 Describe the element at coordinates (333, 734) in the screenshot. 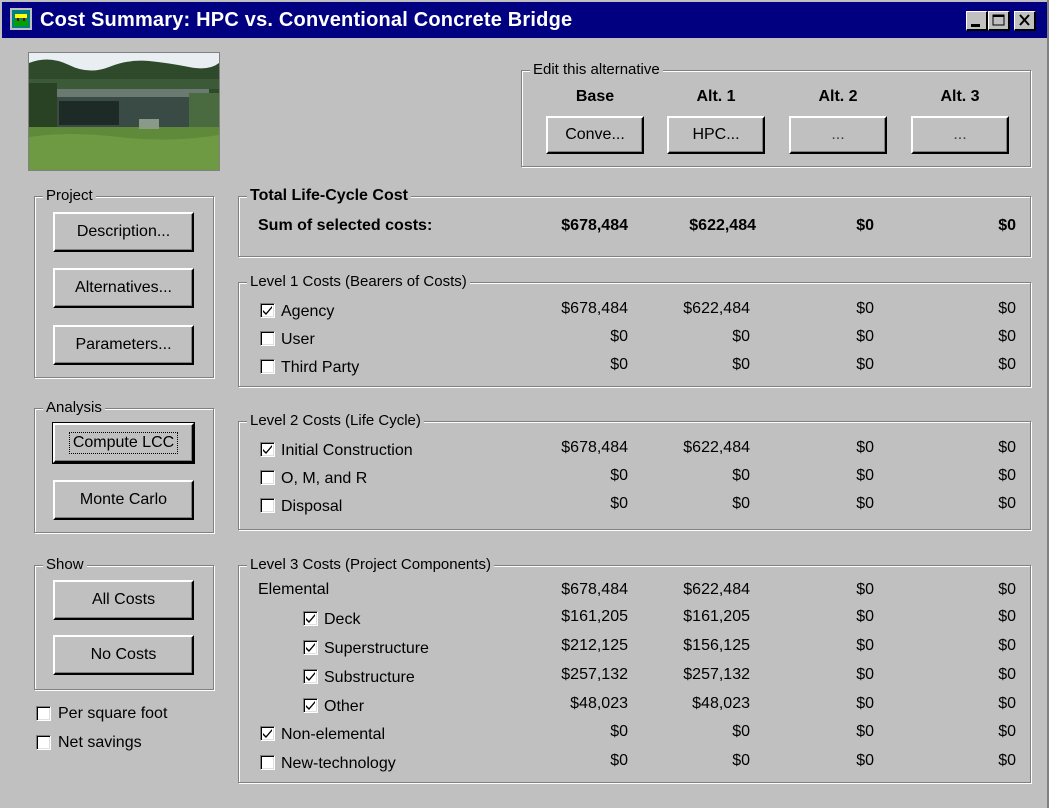

I see `level3-non-elemental-label: Non-elemental` at that location.